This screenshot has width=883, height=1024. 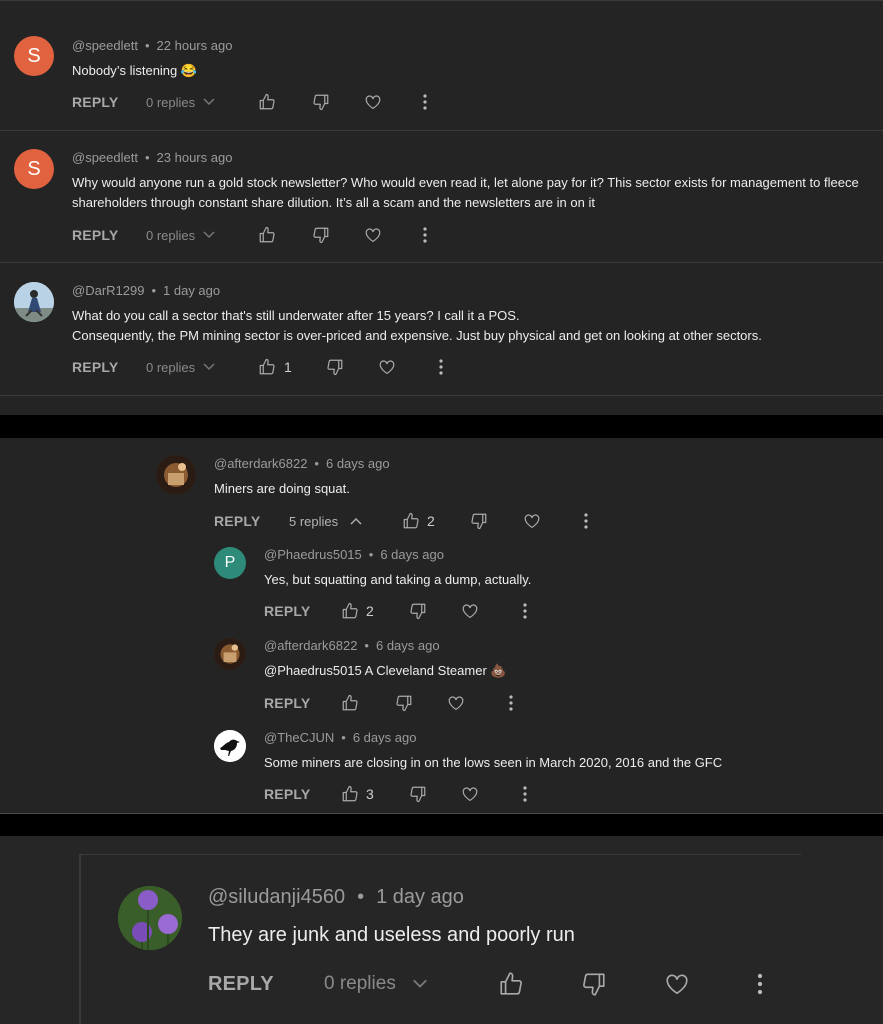 I want to click on author-handle: @siludanji4560, so click(x=276, y=897).